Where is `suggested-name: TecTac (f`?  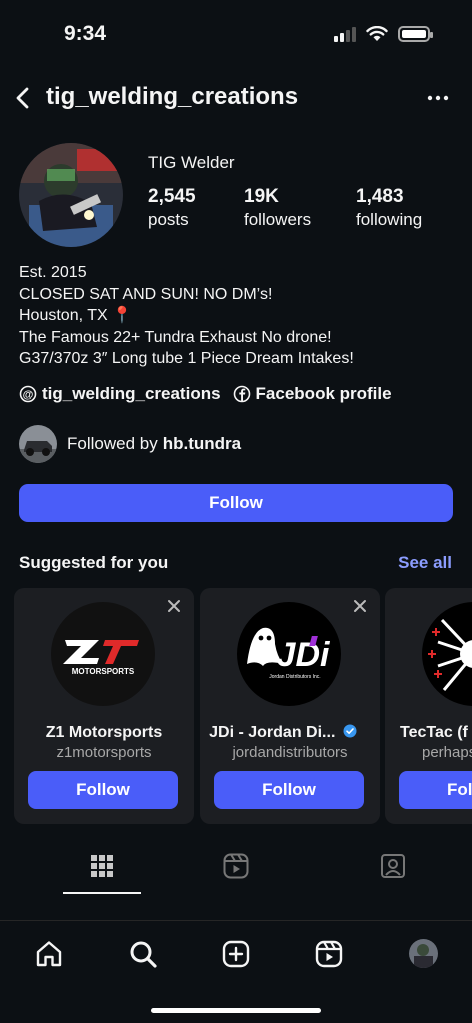
suggested-name: TecTac (f is located at coordinates (436, 733).